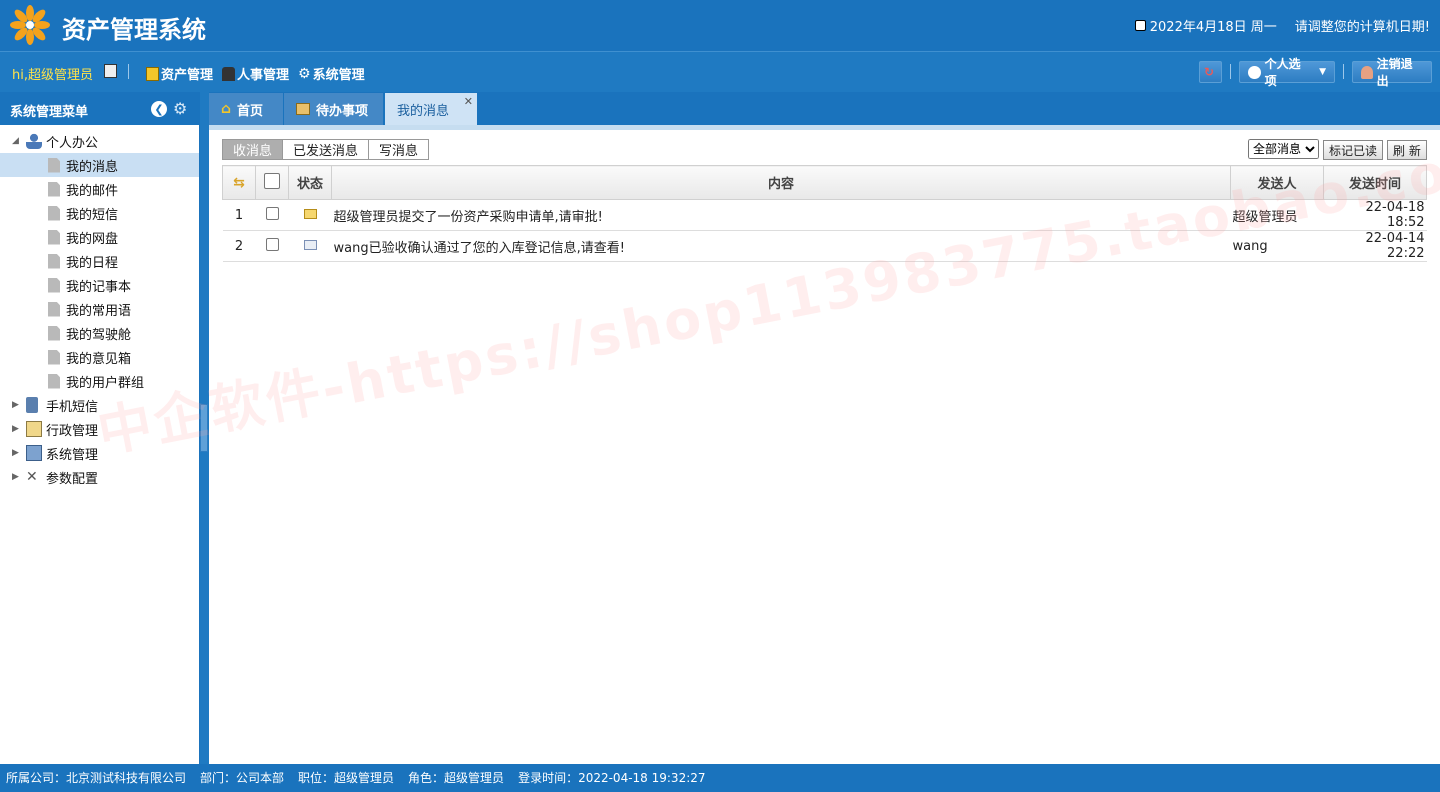  I want to click on message-filter-select: 全部消息, so click(1283, 149).